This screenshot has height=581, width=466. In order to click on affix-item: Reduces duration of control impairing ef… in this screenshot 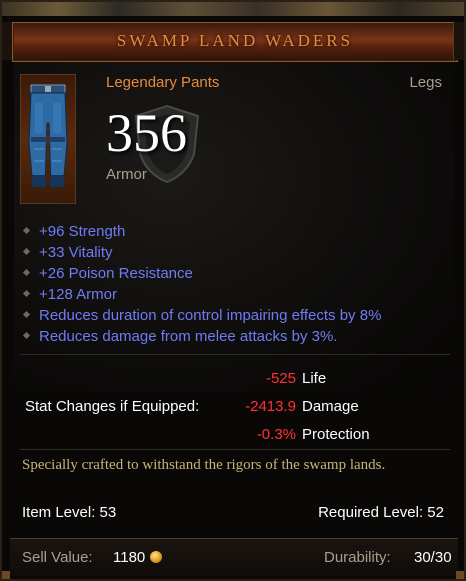, I will do `click(201, 315)`.